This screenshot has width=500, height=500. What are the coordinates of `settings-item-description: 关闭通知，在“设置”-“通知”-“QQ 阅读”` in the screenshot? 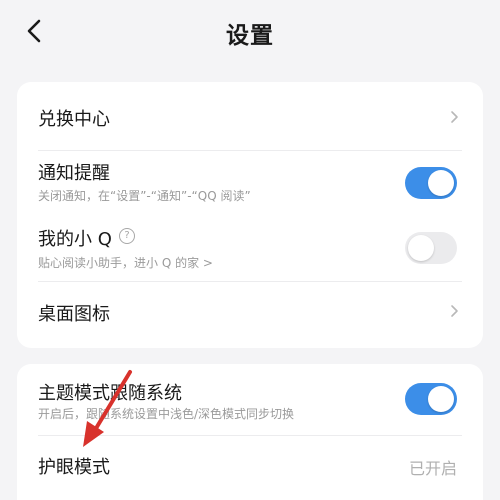 It's located at (144, 196).